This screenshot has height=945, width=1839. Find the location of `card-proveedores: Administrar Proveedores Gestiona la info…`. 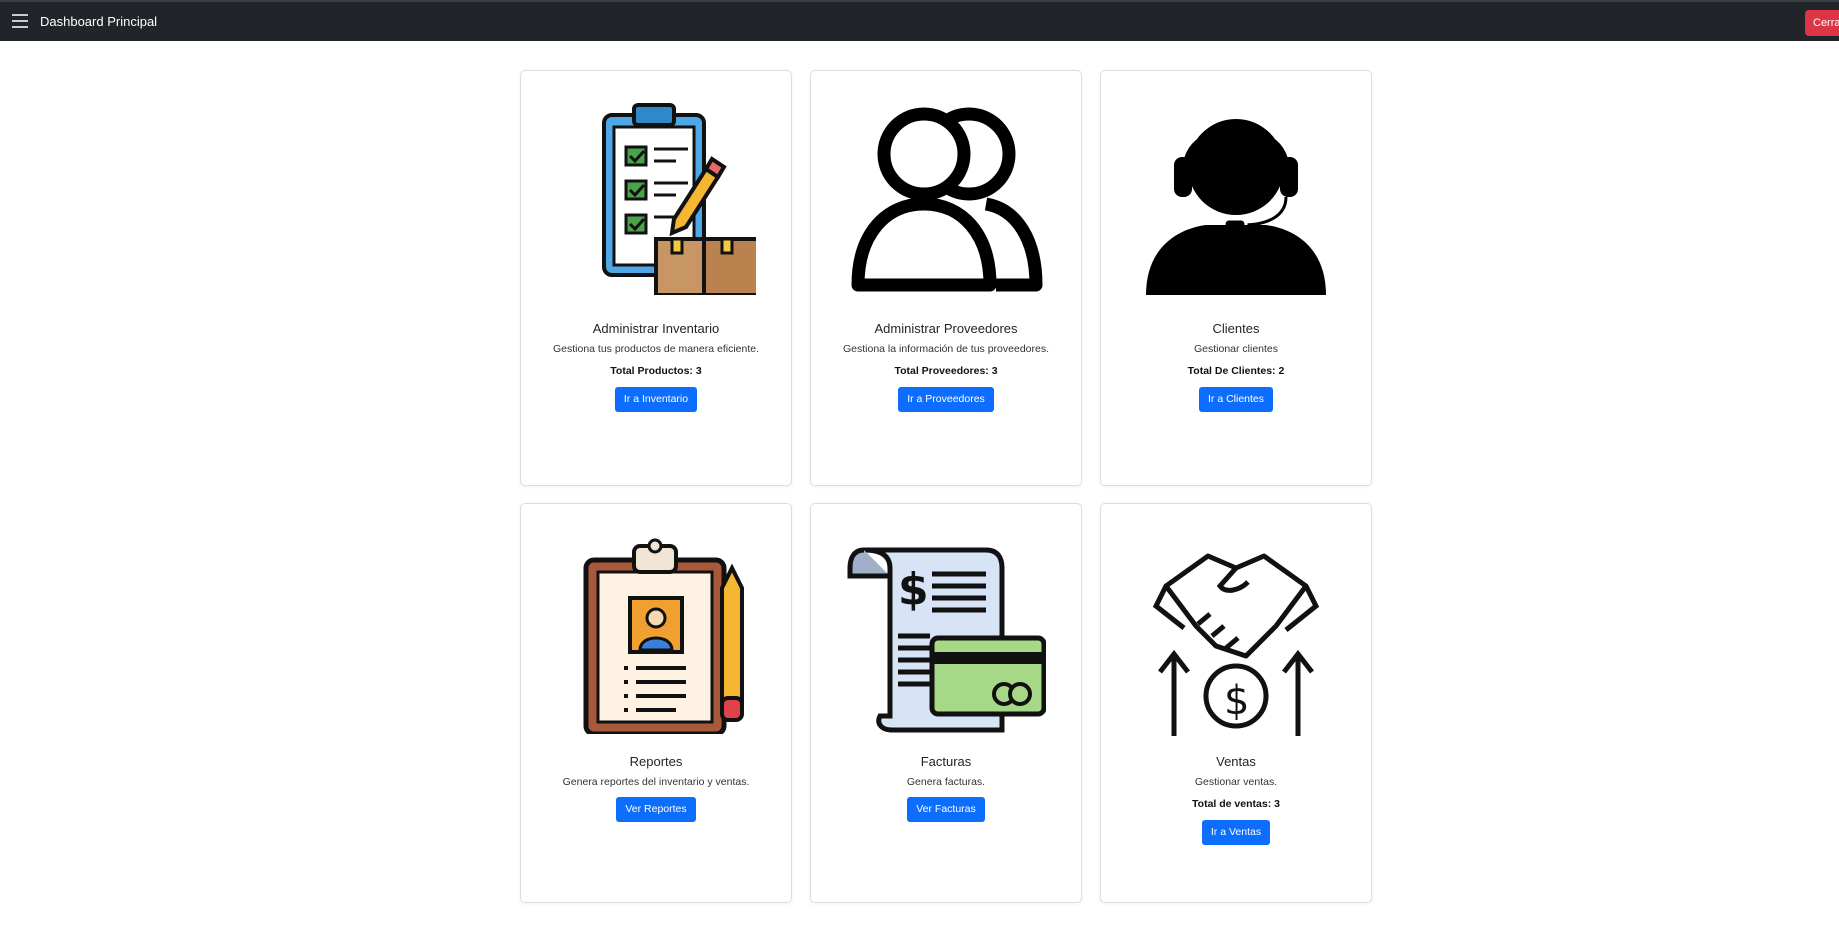

card-proveedores: Administrar Proveedores Gestiona la info… is located at coordinates (946, 278).